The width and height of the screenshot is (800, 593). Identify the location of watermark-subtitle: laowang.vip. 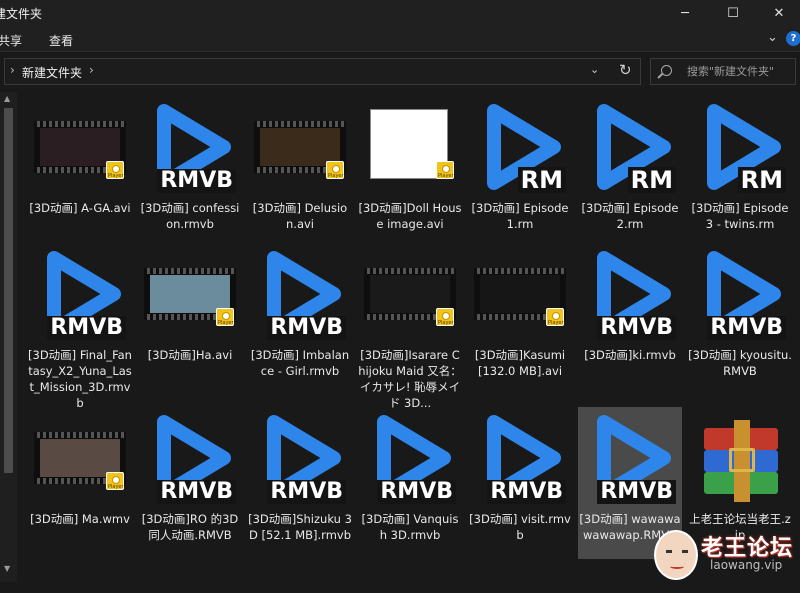
(746, 565).